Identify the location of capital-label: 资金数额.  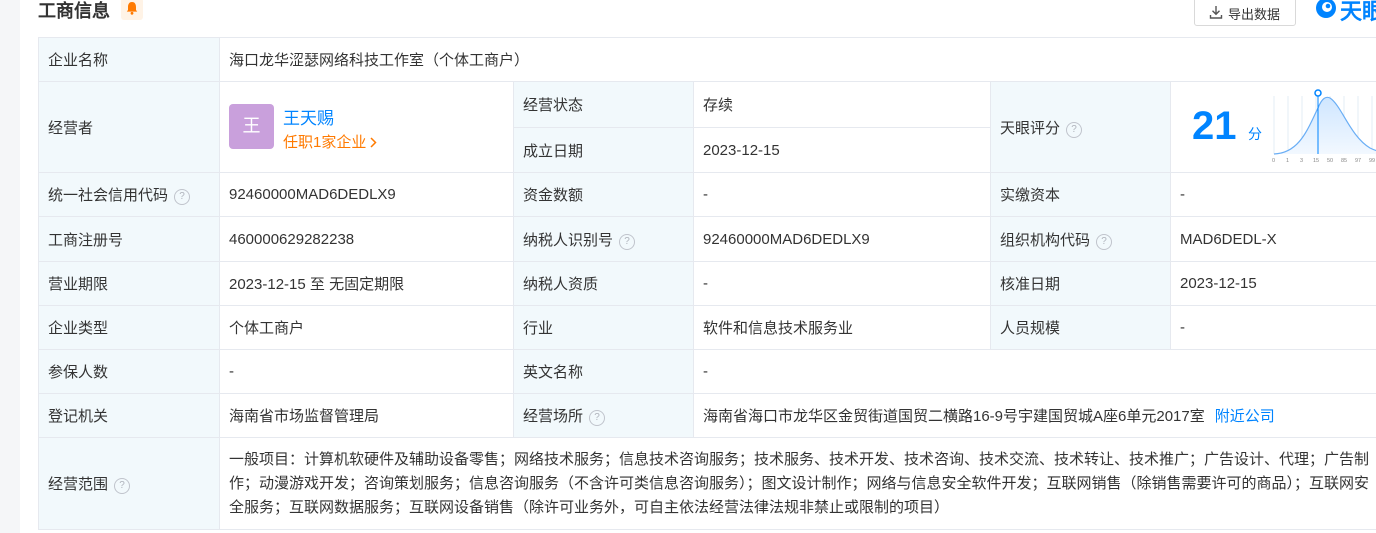
(603, 194).